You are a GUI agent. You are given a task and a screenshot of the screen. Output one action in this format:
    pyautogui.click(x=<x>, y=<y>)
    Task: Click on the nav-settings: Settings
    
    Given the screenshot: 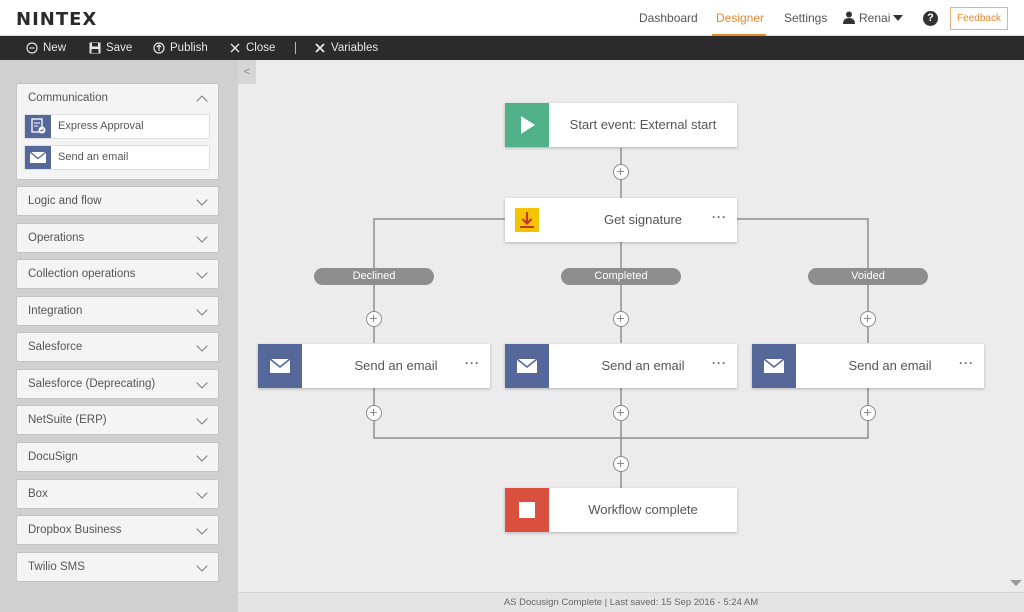 What is the action you would take?
    pyautogui.click(x=805, y=18)
    